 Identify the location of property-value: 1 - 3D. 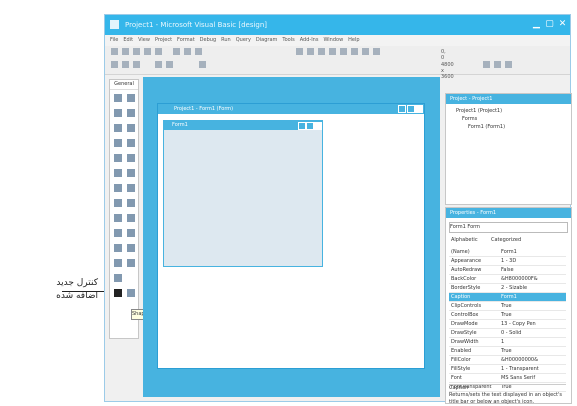
(508, 261).